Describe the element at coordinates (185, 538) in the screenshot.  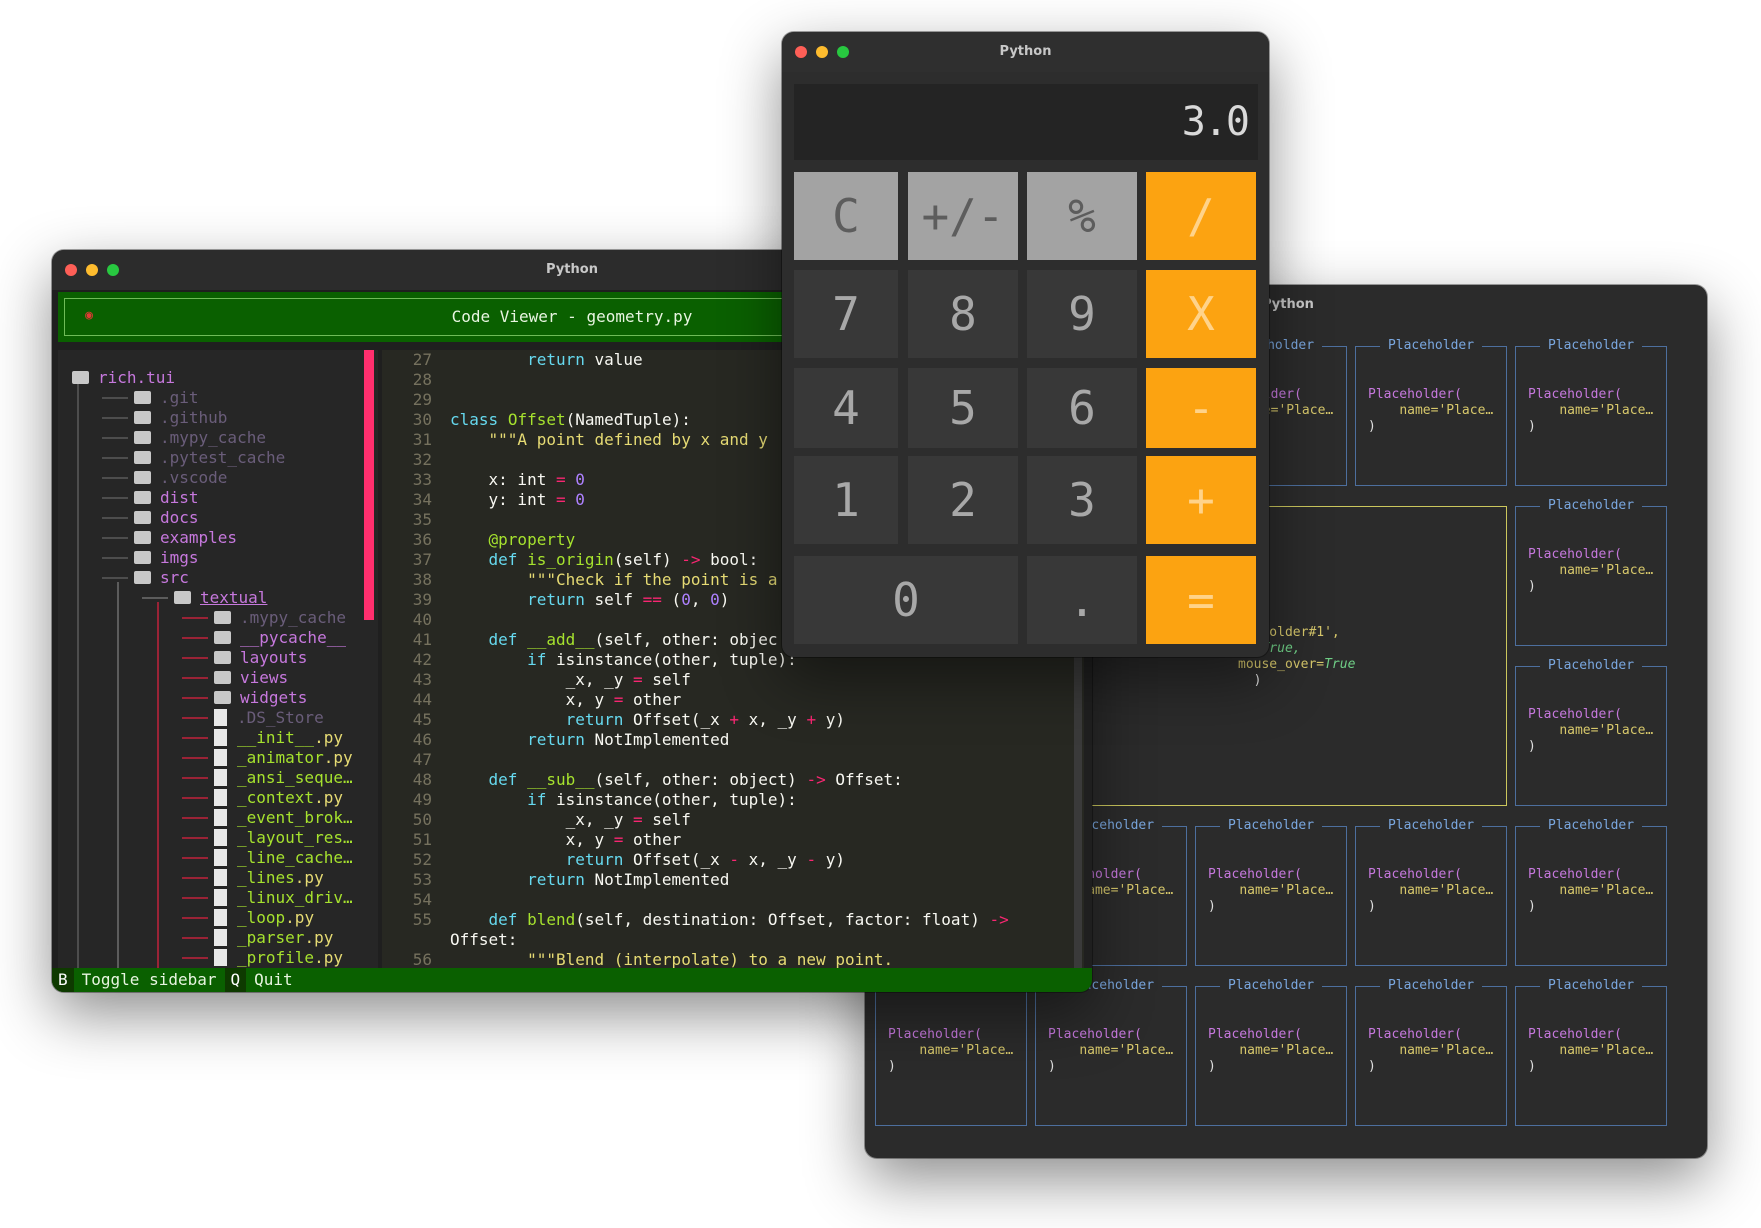
I see `tree-node: examples` at that location.